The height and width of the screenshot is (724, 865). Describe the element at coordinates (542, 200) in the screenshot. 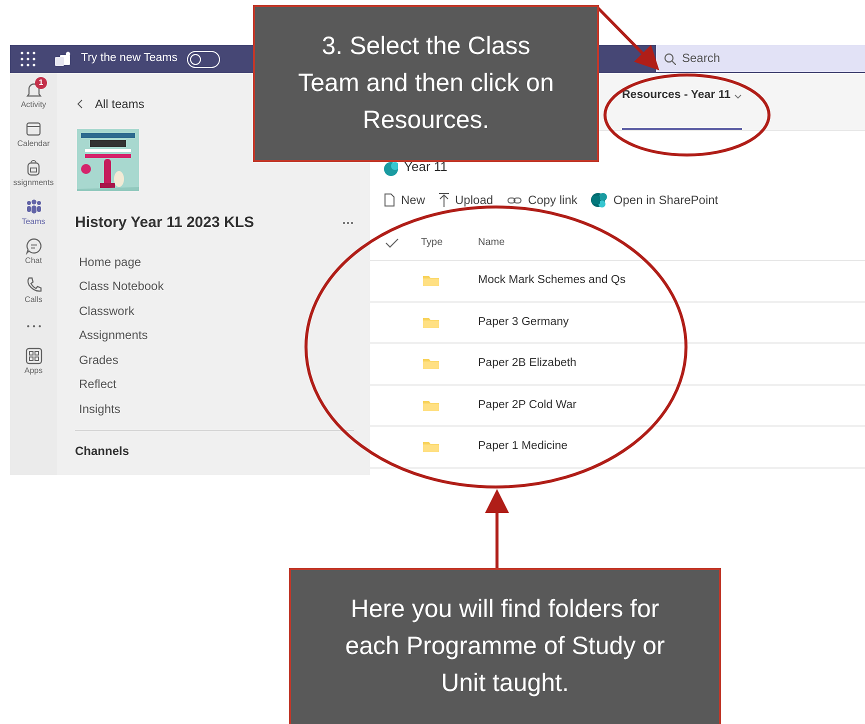

I see `toolbar-button: Copy link` at that location.